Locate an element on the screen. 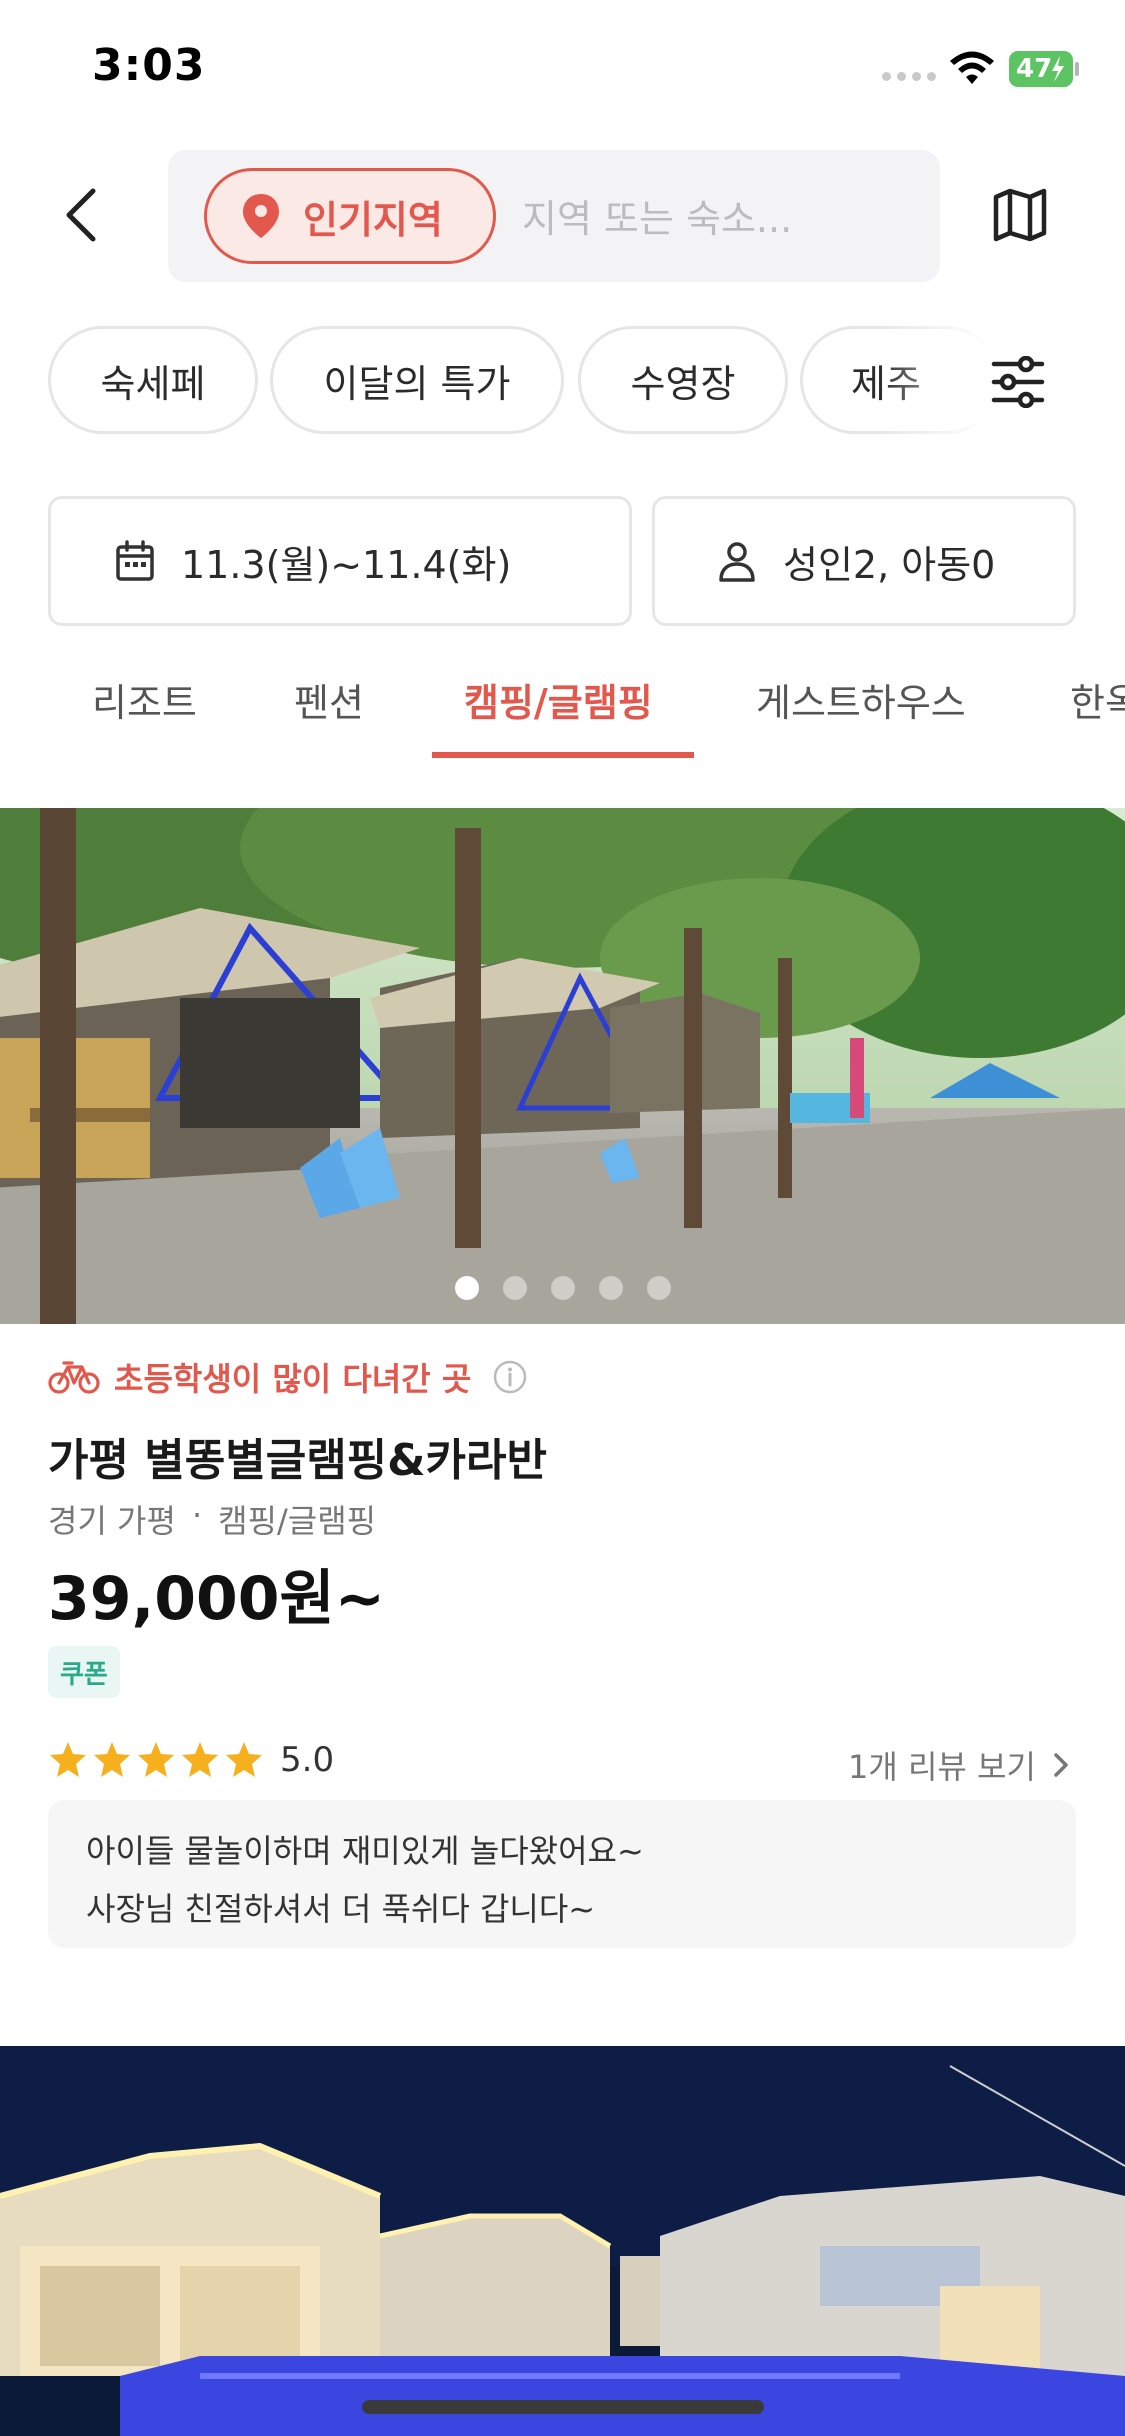  date-selector: 11.3(월)~11.4(화) is located at coordinates (340, 561).